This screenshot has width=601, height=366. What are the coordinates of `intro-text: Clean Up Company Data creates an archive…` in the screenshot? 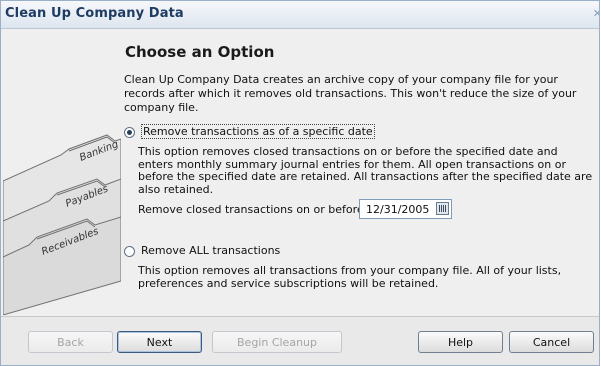 It's located at (350, 93).